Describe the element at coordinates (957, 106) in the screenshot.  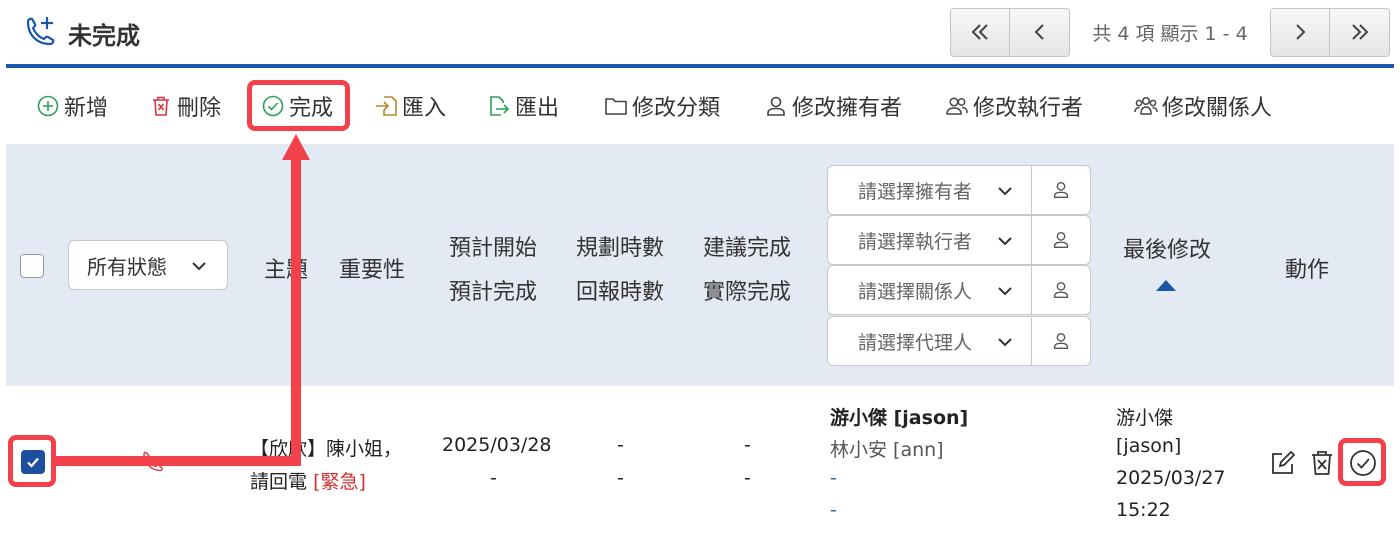
I see `people-icon` at that location.